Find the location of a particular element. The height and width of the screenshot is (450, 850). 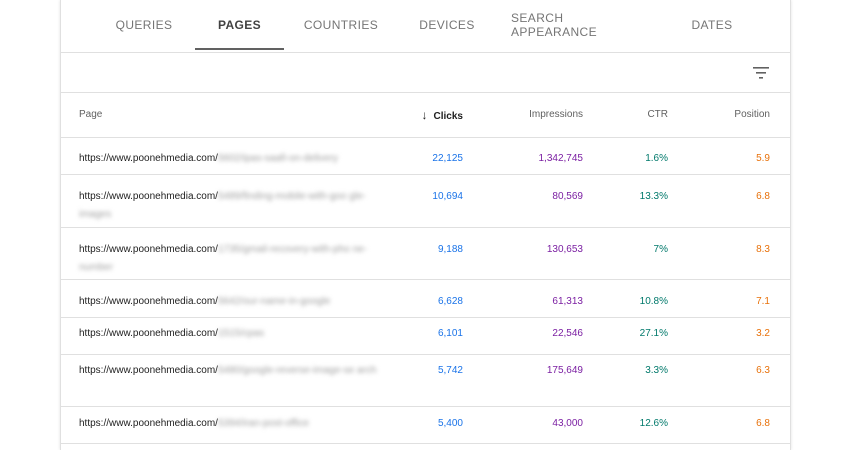

filter-button is located at coordinates (761, 73).